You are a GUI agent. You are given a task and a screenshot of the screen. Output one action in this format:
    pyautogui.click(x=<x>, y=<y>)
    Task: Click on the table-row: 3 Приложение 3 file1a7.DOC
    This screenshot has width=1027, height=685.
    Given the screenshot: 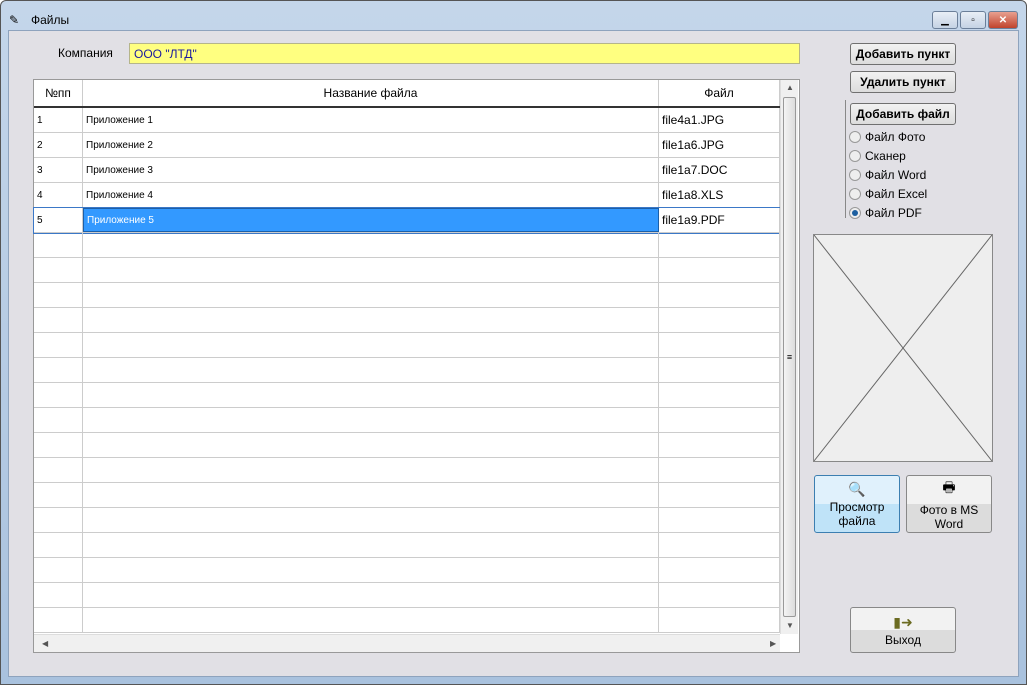 What is the action you would take?
    pyautogui.click(x=407, y=170)
    